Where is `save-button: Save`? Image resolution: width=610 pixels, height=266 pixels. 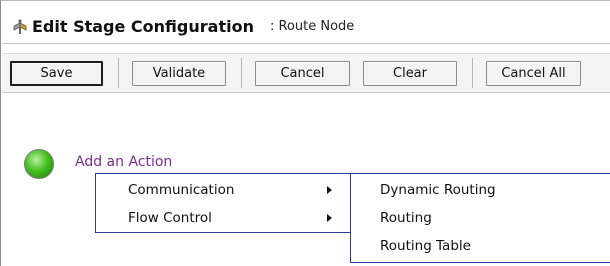
save-button: Save is located at coordinates (56, 73).